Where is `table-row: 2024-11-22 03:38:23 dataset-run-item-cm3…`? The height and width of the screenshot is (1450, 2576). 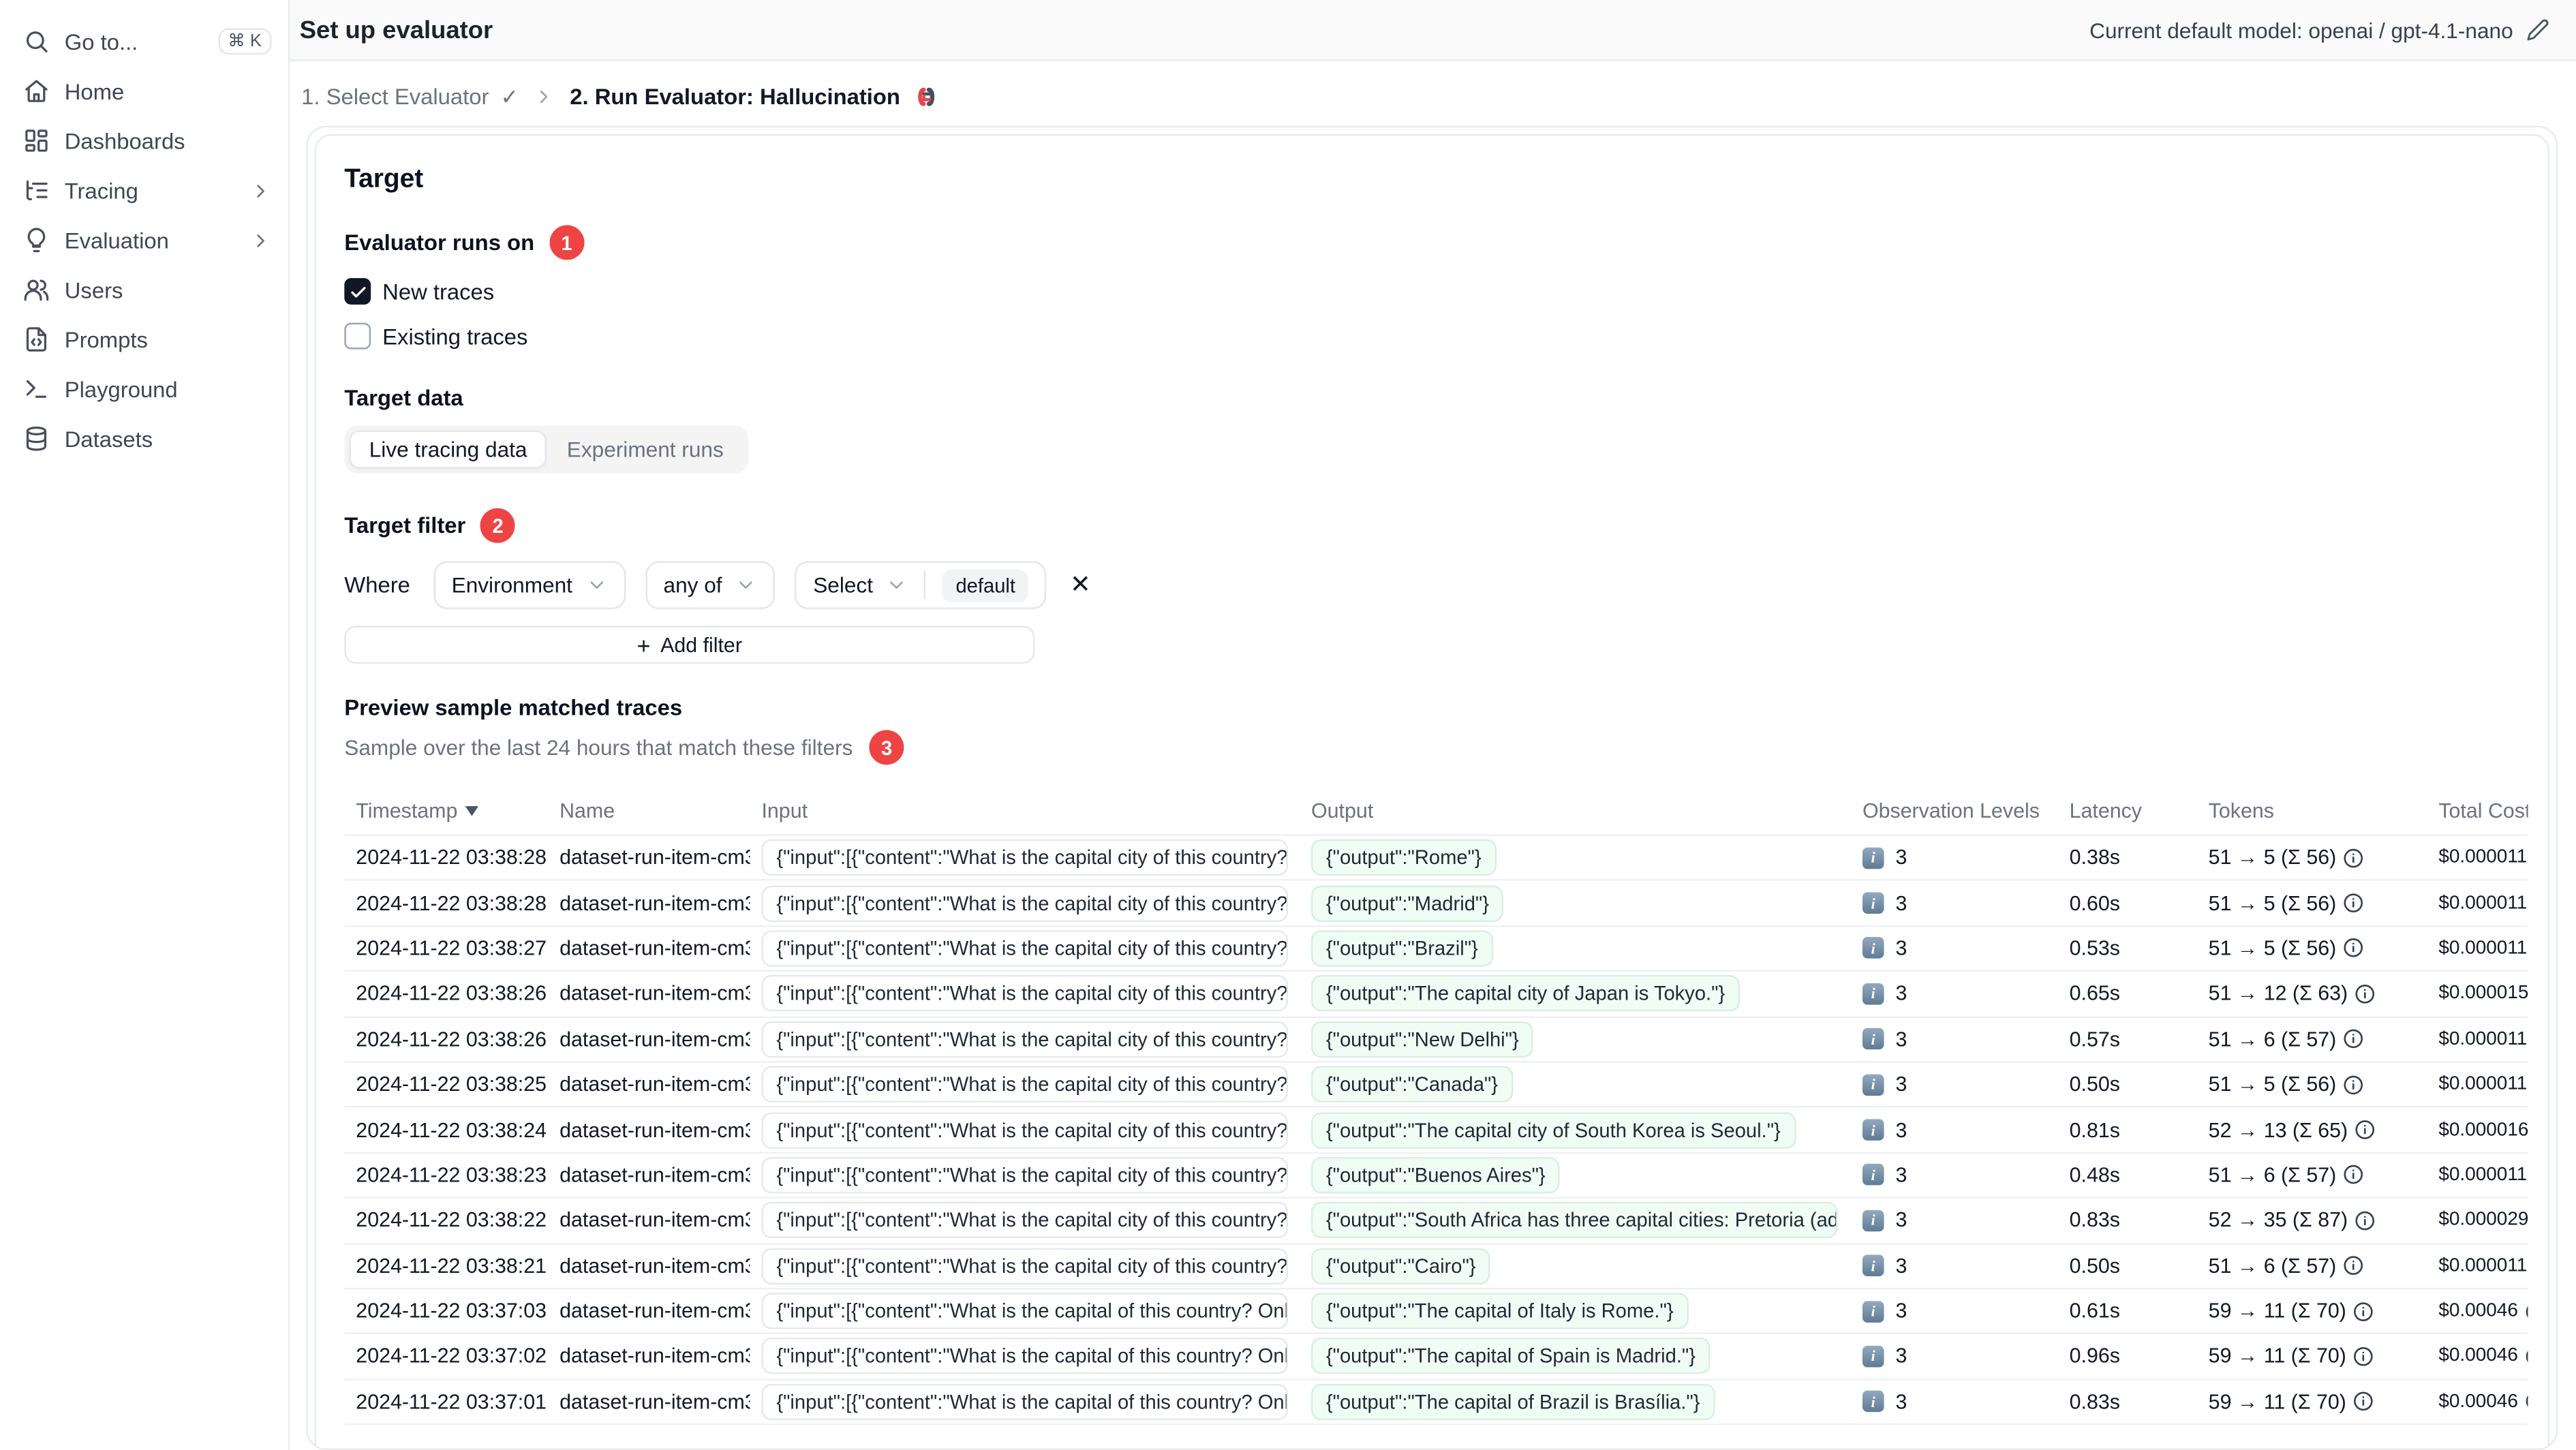 table-row: 2024-11-22 03:38:23 dataset-run-item-cm3… is located at coordinates (1436, 1176).